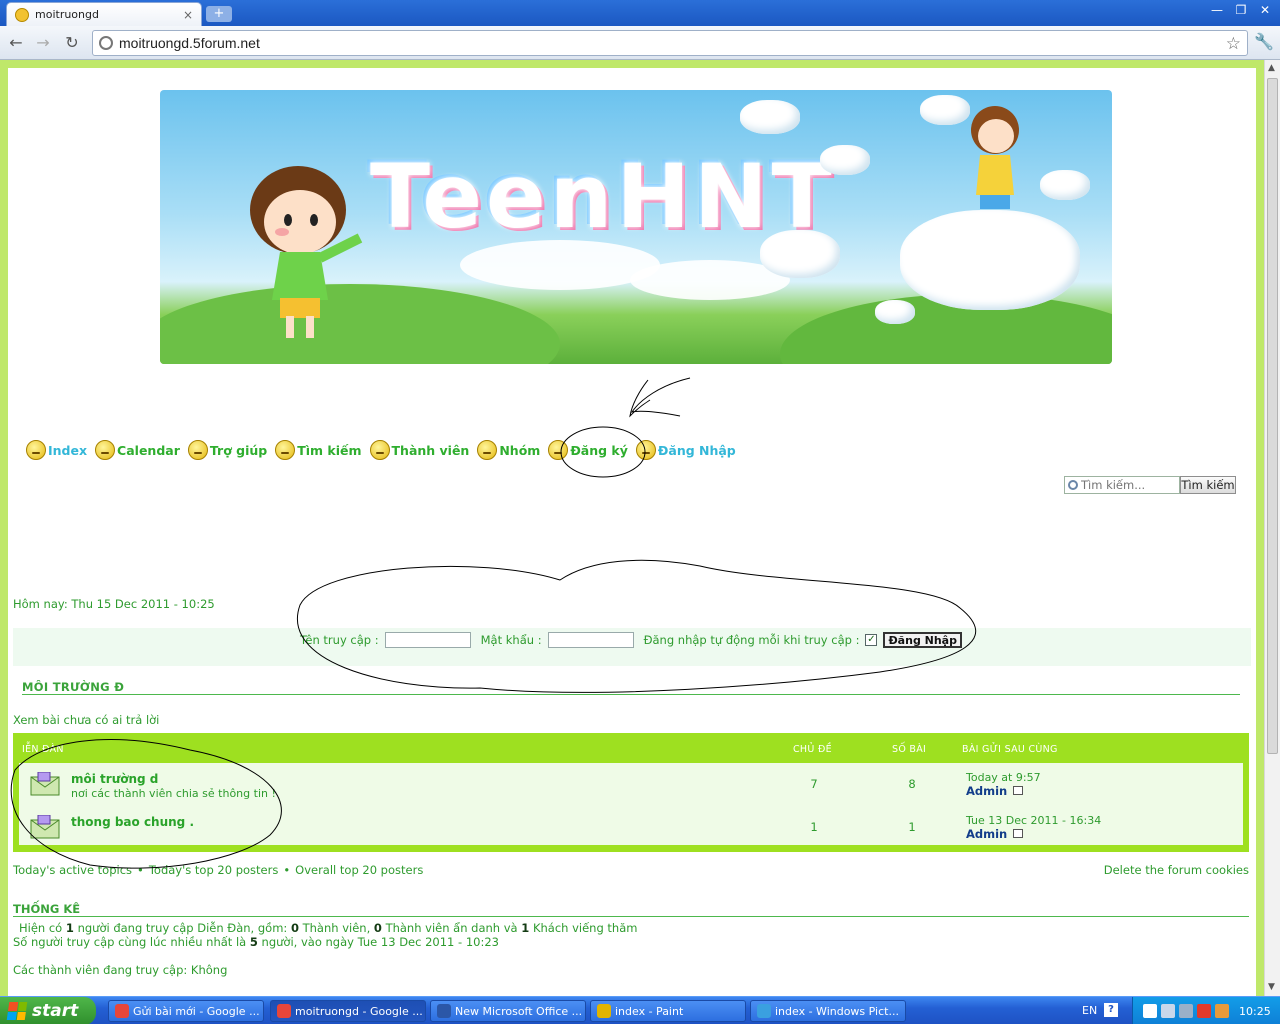 The image size is (1280, 1024). I want to click on smiley-favicon-icon, so click(22, 14).